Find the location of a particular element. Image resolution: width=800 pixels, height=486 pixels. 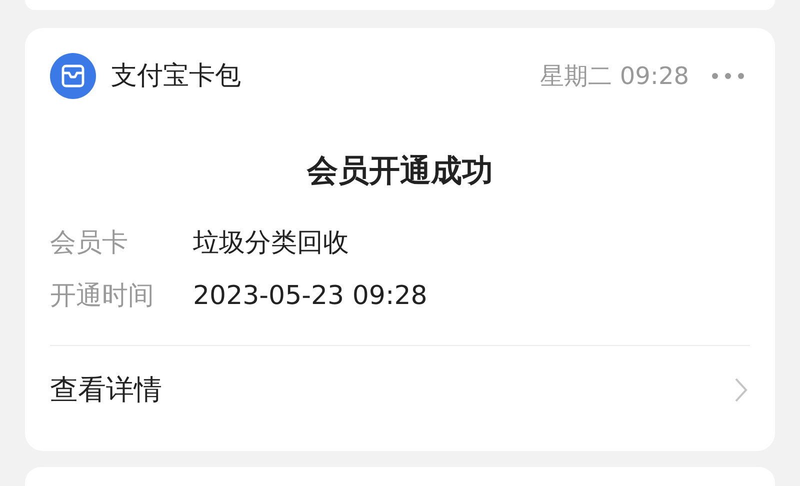

field-value: 2023-05-23 09:28 is located at coordinates (310, 295).